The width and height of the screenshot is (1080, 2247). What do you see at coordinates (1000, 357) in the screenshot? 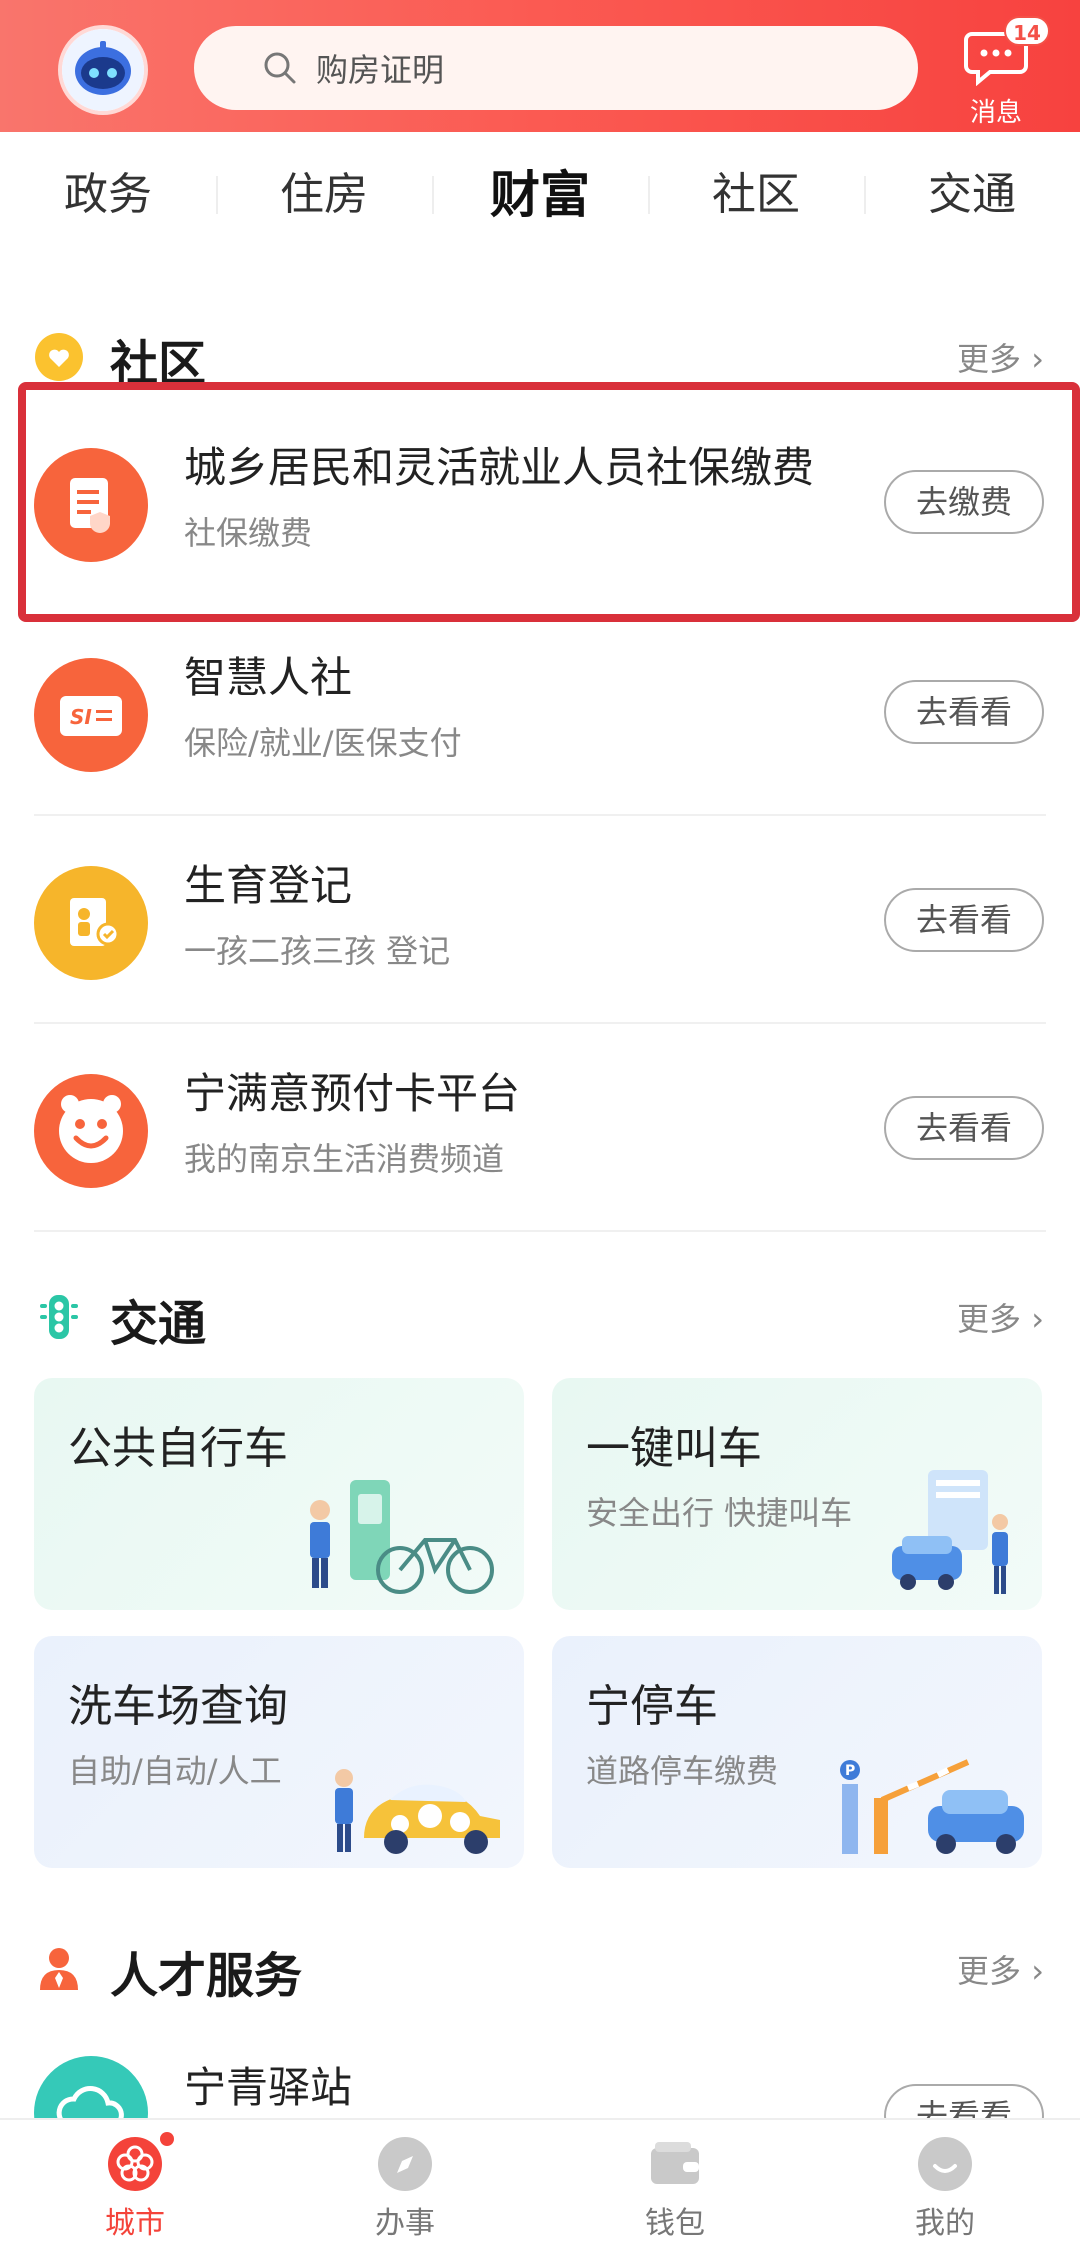
I see `community-more-link: 更多 ›` at bounding box center [1000, 357].